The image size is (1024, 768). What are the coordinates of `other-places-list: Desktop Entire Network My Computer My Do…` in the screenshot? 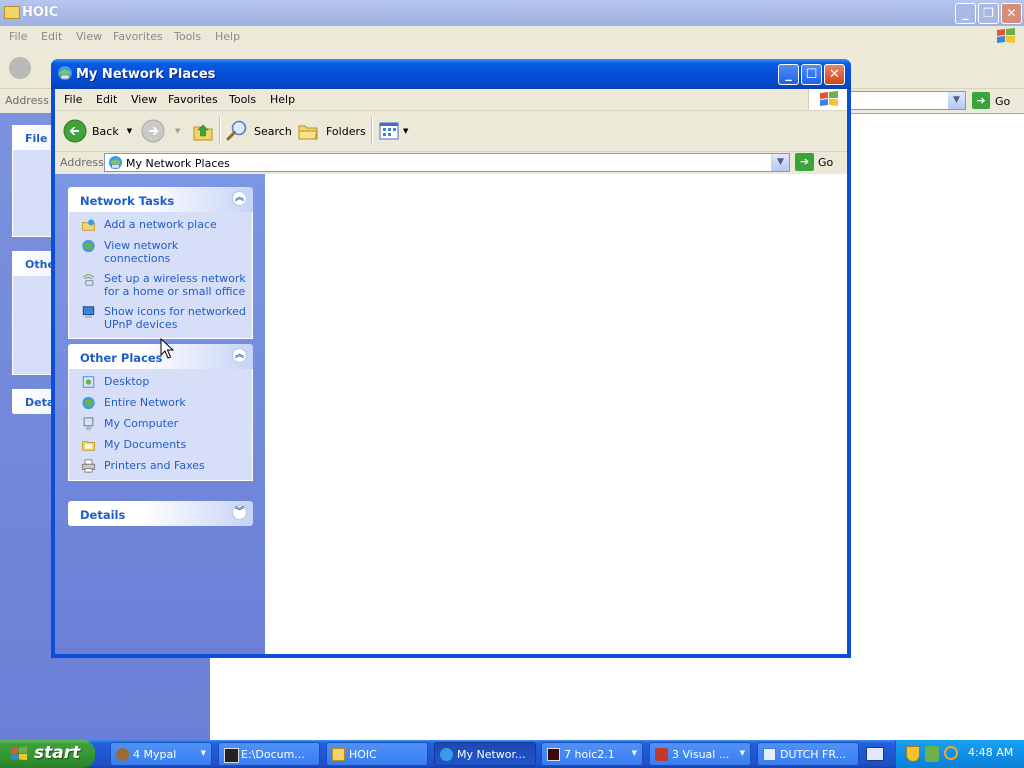 It's located at (160, 425).